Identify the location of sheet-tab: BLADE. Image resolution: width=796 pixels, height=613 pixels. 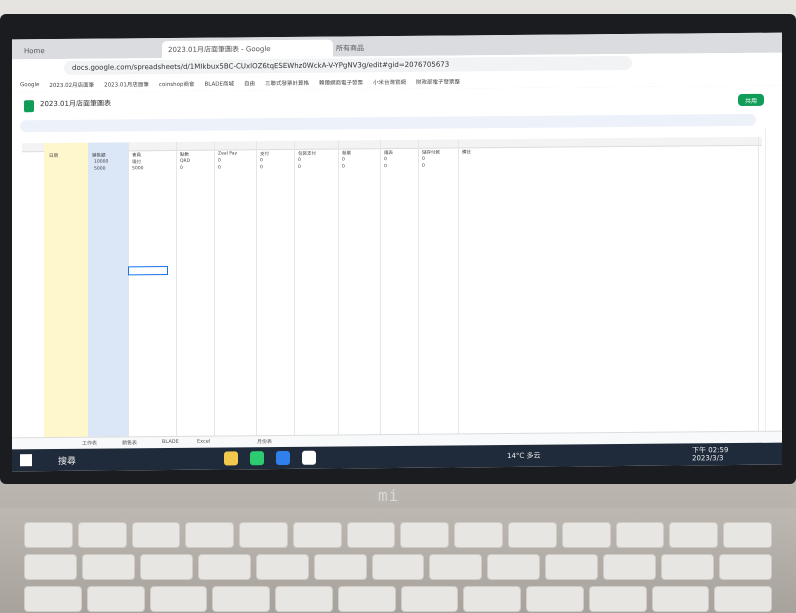
(170, 442).